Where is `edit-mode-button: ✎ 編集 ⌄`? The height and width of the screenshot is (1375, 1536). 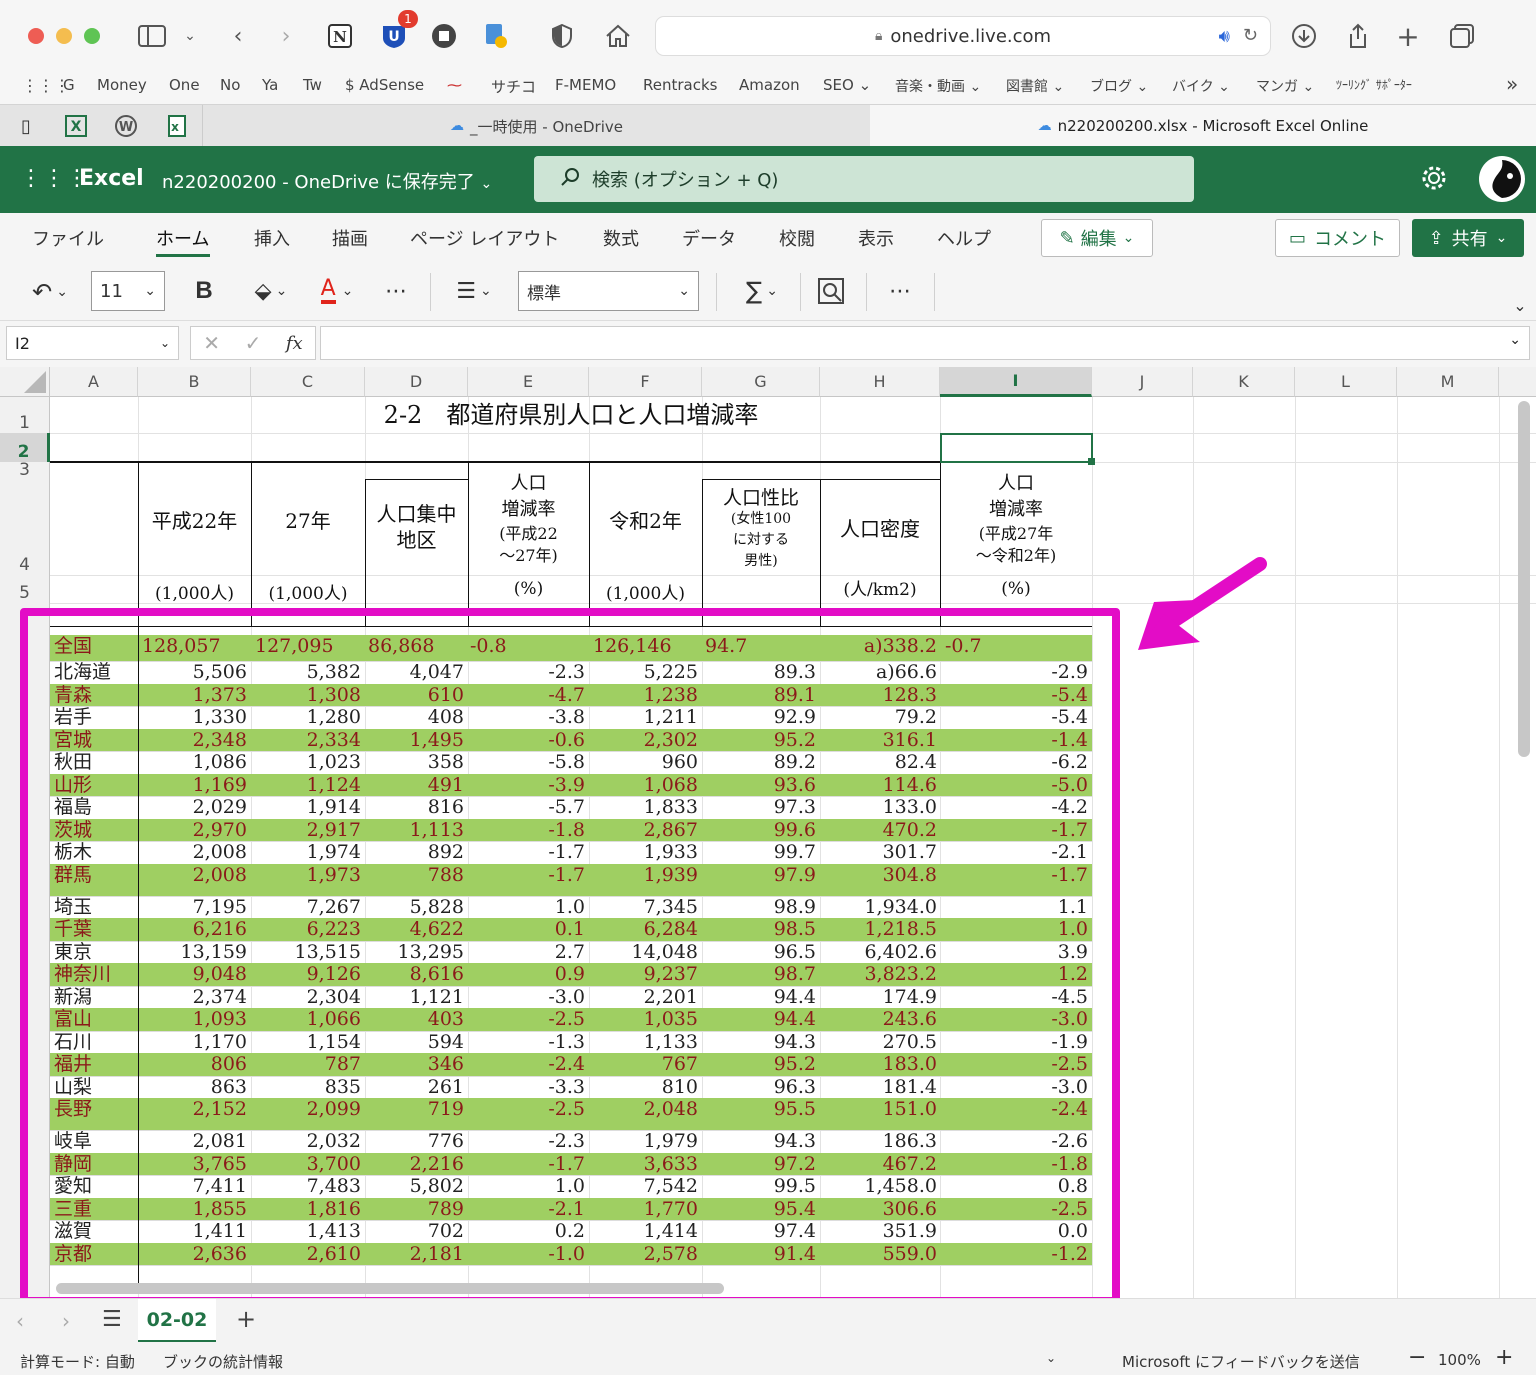 edit-mode-button: ✎ 編集 ⌄ is located at coordinates (1097, 238).